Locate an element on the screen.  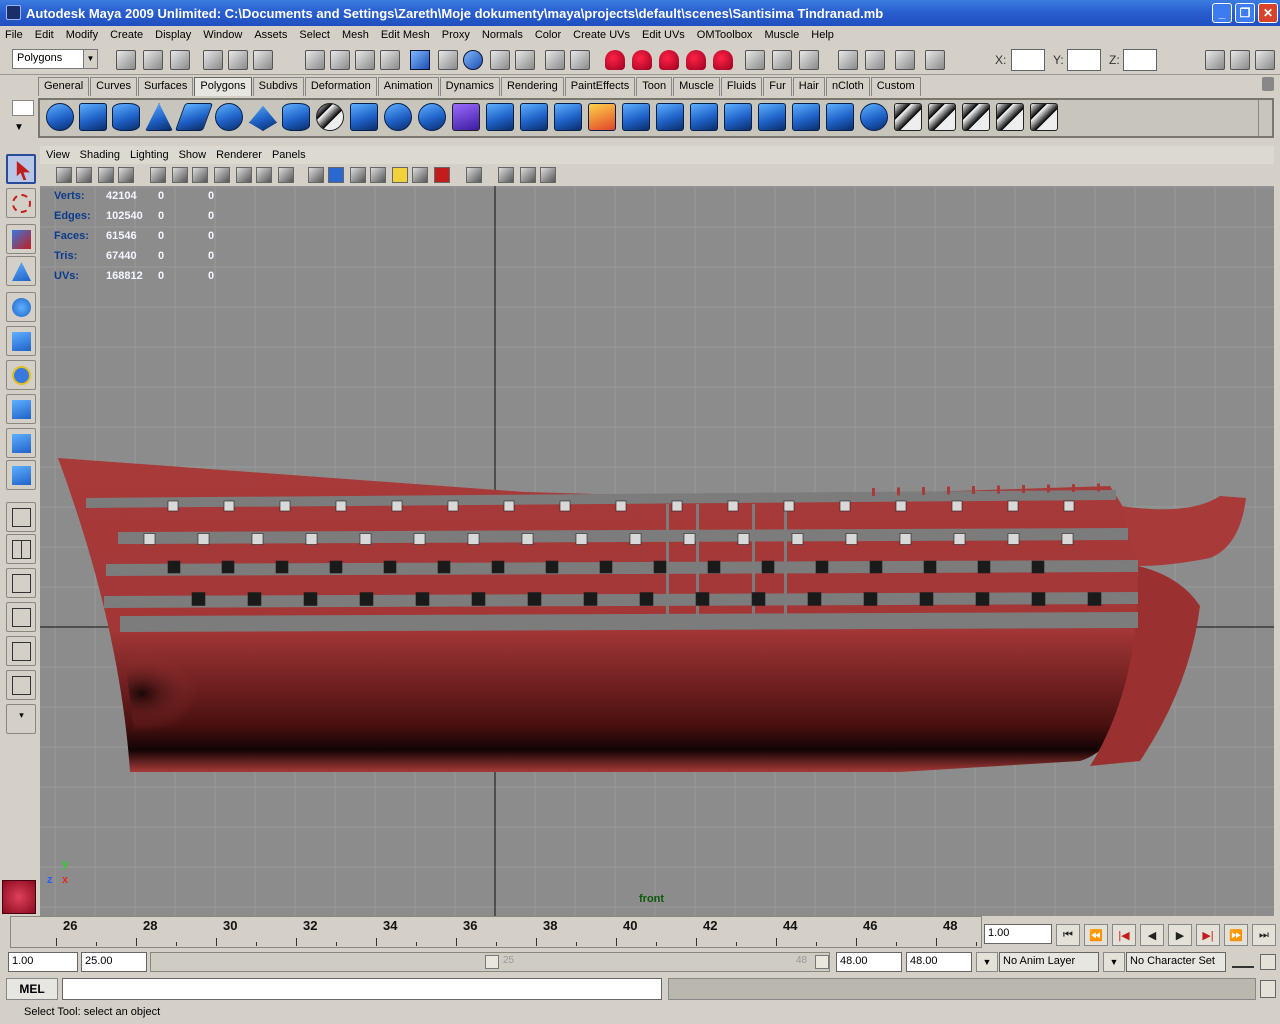
soft-modification-button is located at coordinates (21, 409).